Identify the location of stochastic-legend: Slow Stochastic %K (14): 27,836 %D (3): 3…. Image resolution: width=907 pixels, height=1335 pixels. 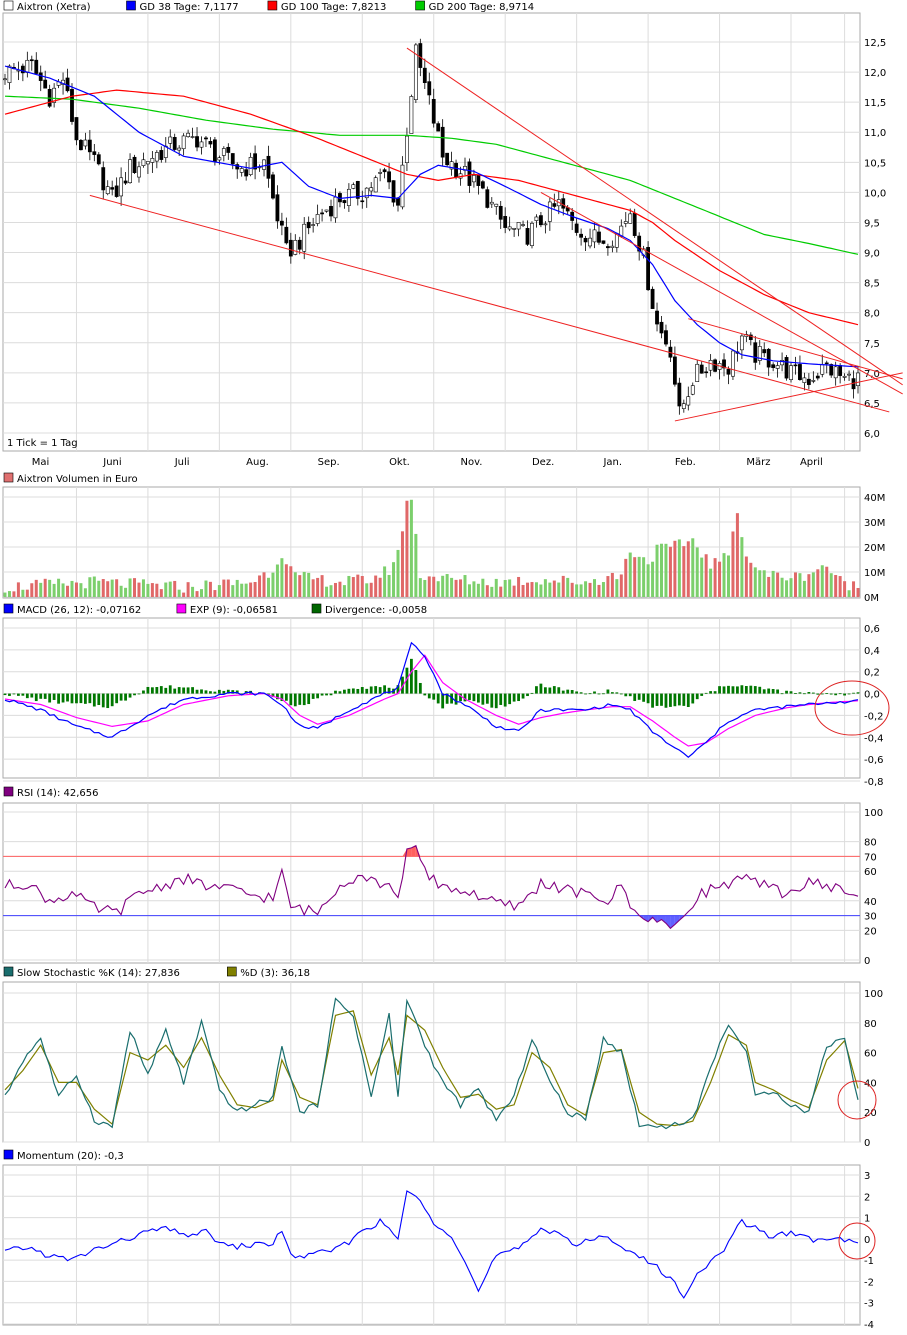
(156, 972).